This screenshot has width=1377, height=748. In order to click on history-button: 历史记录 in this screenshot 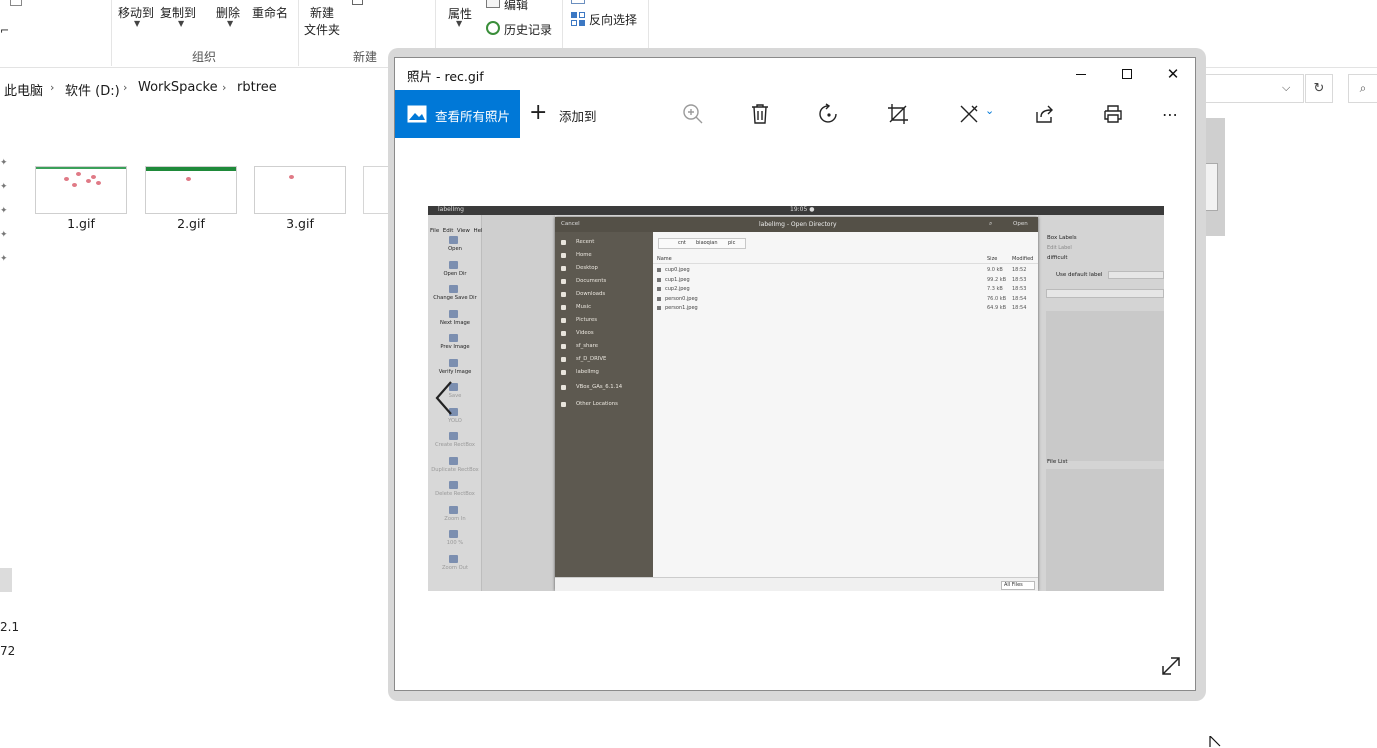, I will do `click(528, 29)`.